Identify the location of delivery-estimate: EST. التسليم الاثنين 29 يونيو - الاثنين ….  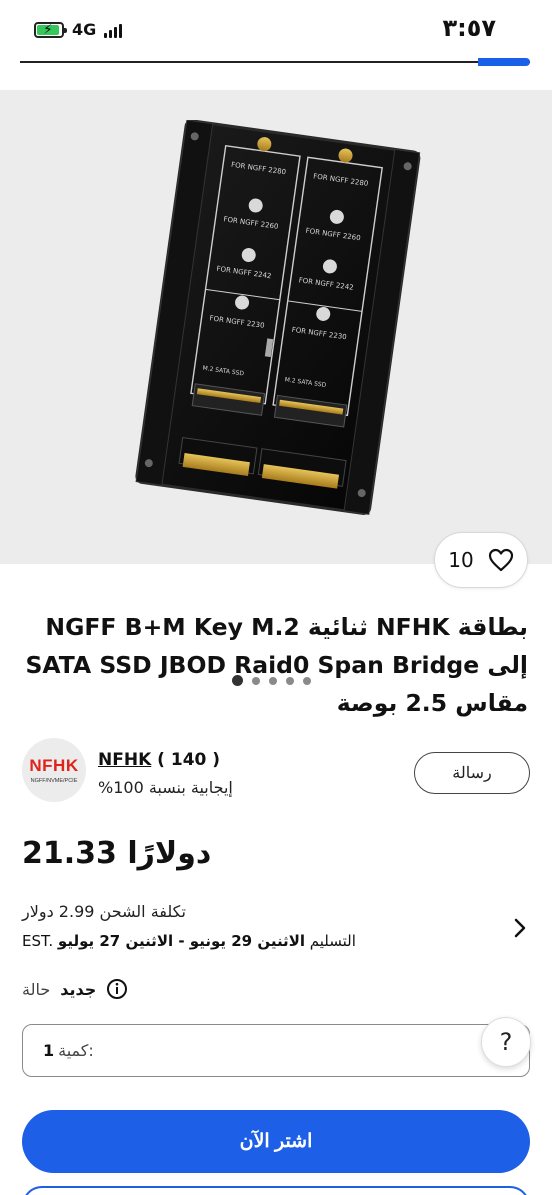
(189, 941).